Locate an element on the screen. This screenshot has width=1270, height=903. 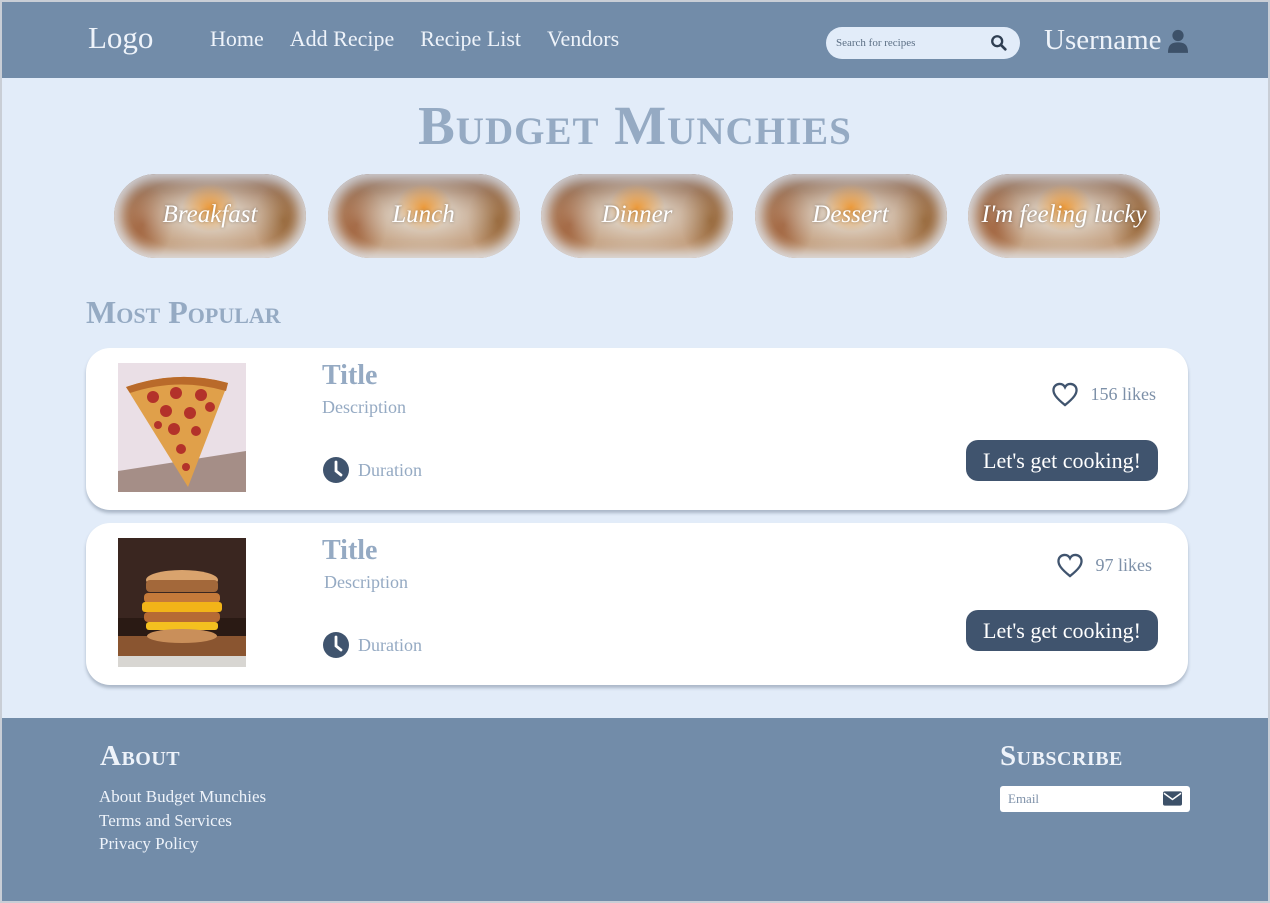
envelope-icon is located at coordinates (1172, 798).